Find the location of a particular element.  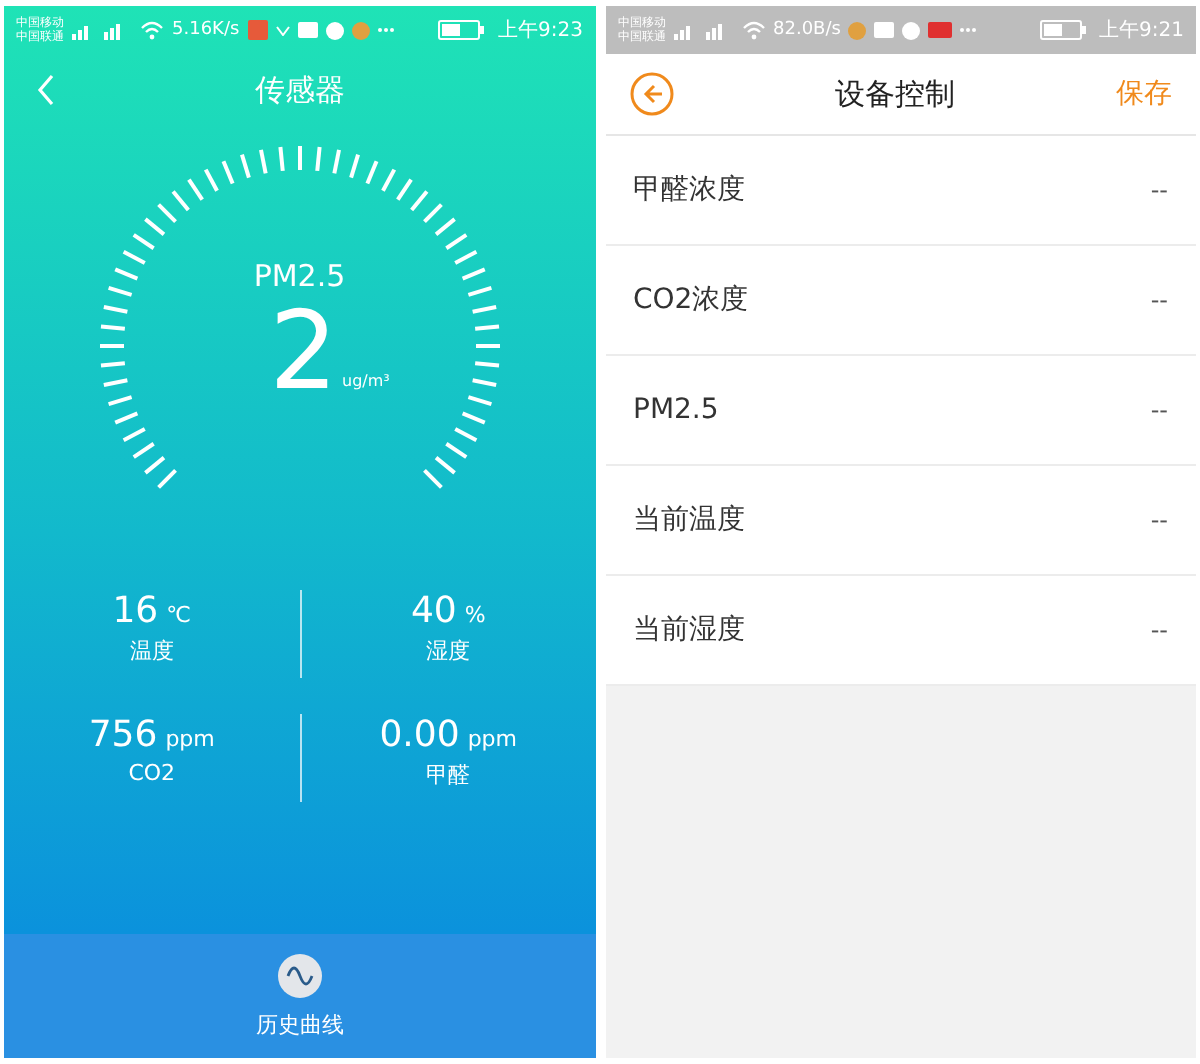

reading-unit: % is located at coordinates (475, 615).